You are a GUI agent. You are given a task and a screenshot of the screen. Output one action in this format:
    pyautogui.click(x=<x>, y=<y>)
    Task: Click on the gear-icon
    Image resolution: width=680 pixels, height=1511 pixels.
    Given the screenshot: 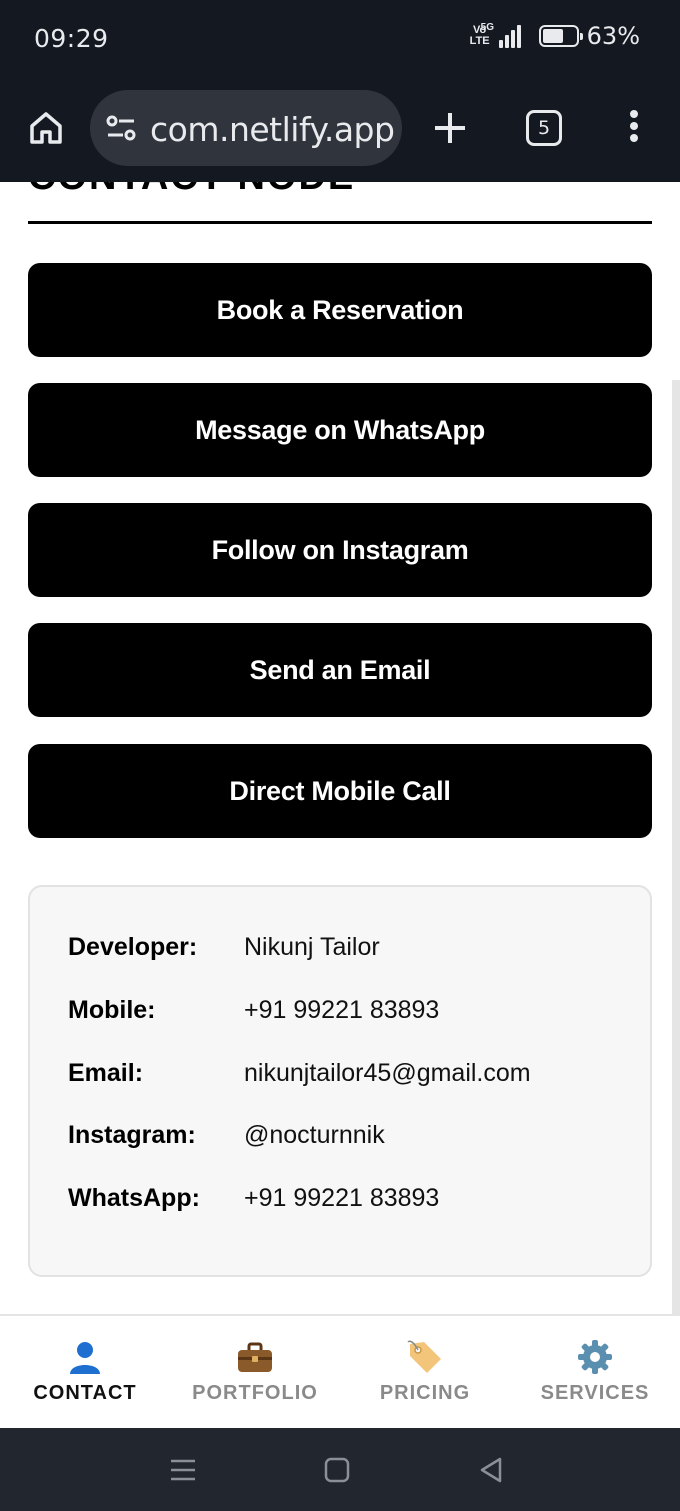 What is the action you would take?
    pyautogui.click(x=595, y=1357)
    